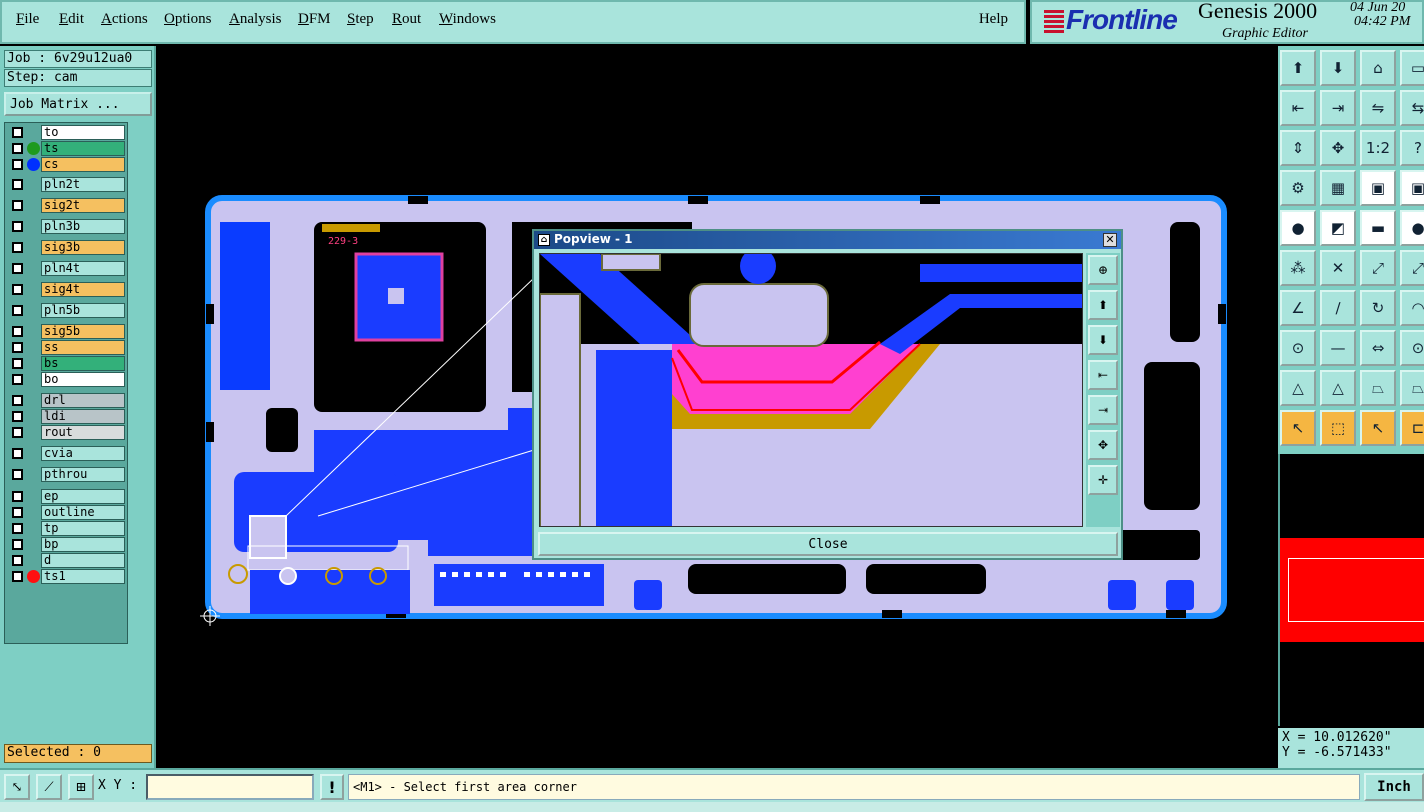 Image resolution: width=1424 pixels, height=812 pixels. Describe the element at coordinates (83, 379) in the screenshot. I see `layer-name: bo` at that location.